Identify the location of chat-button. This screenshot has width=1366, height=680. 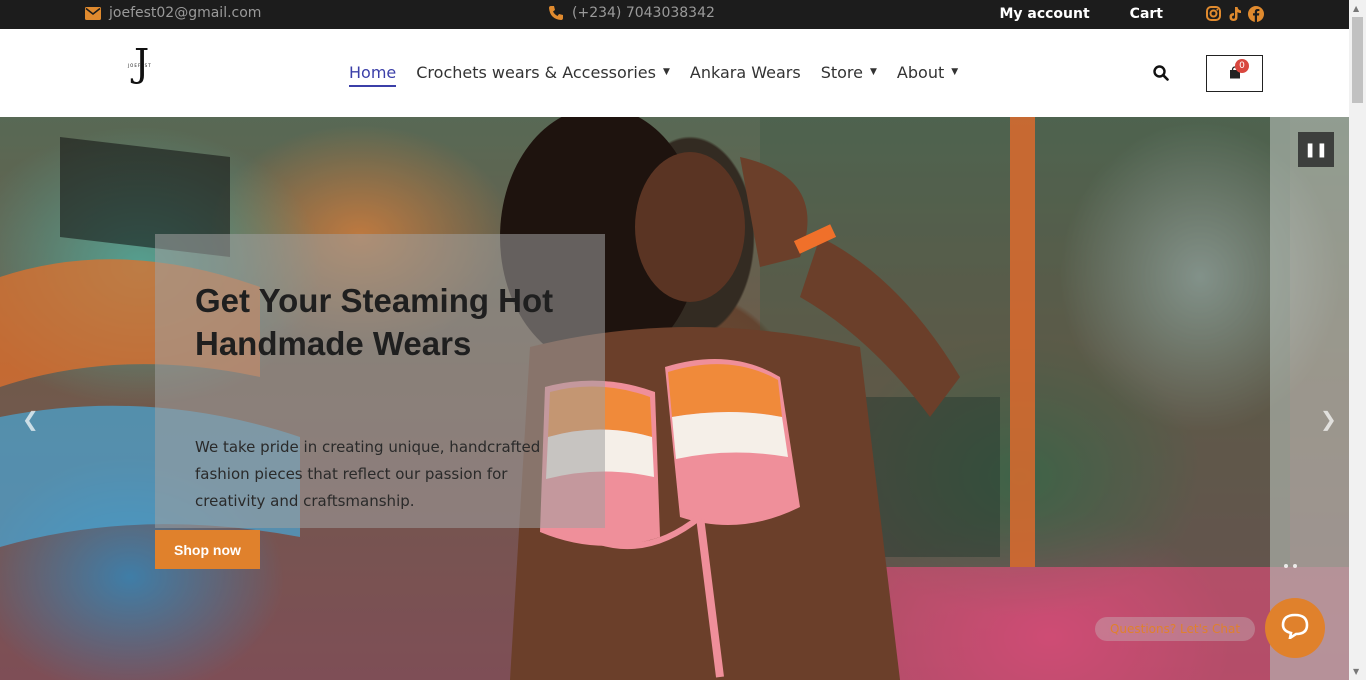
(1295, 628).